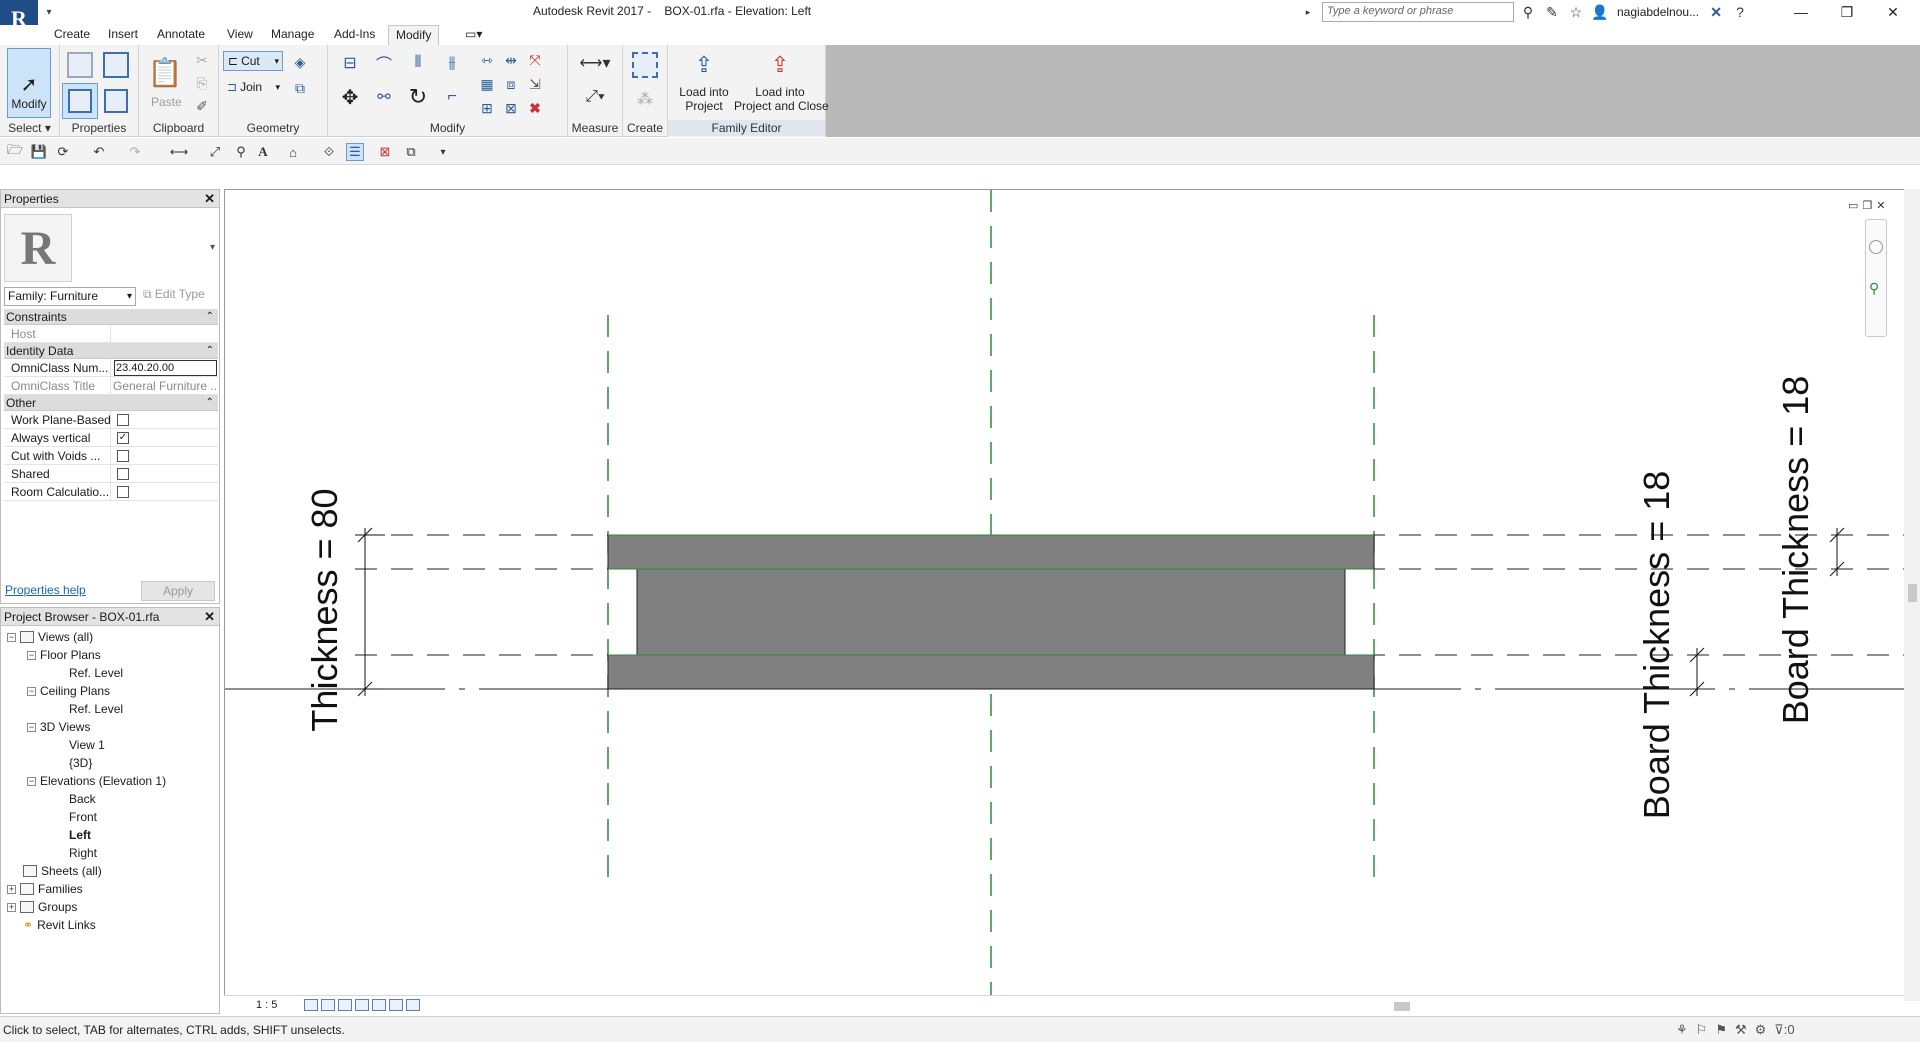  What do you see at coordinates (202, 106) in the screenshot?
I see `match-properties-icon: ✐` at bounding box center [202, 106].